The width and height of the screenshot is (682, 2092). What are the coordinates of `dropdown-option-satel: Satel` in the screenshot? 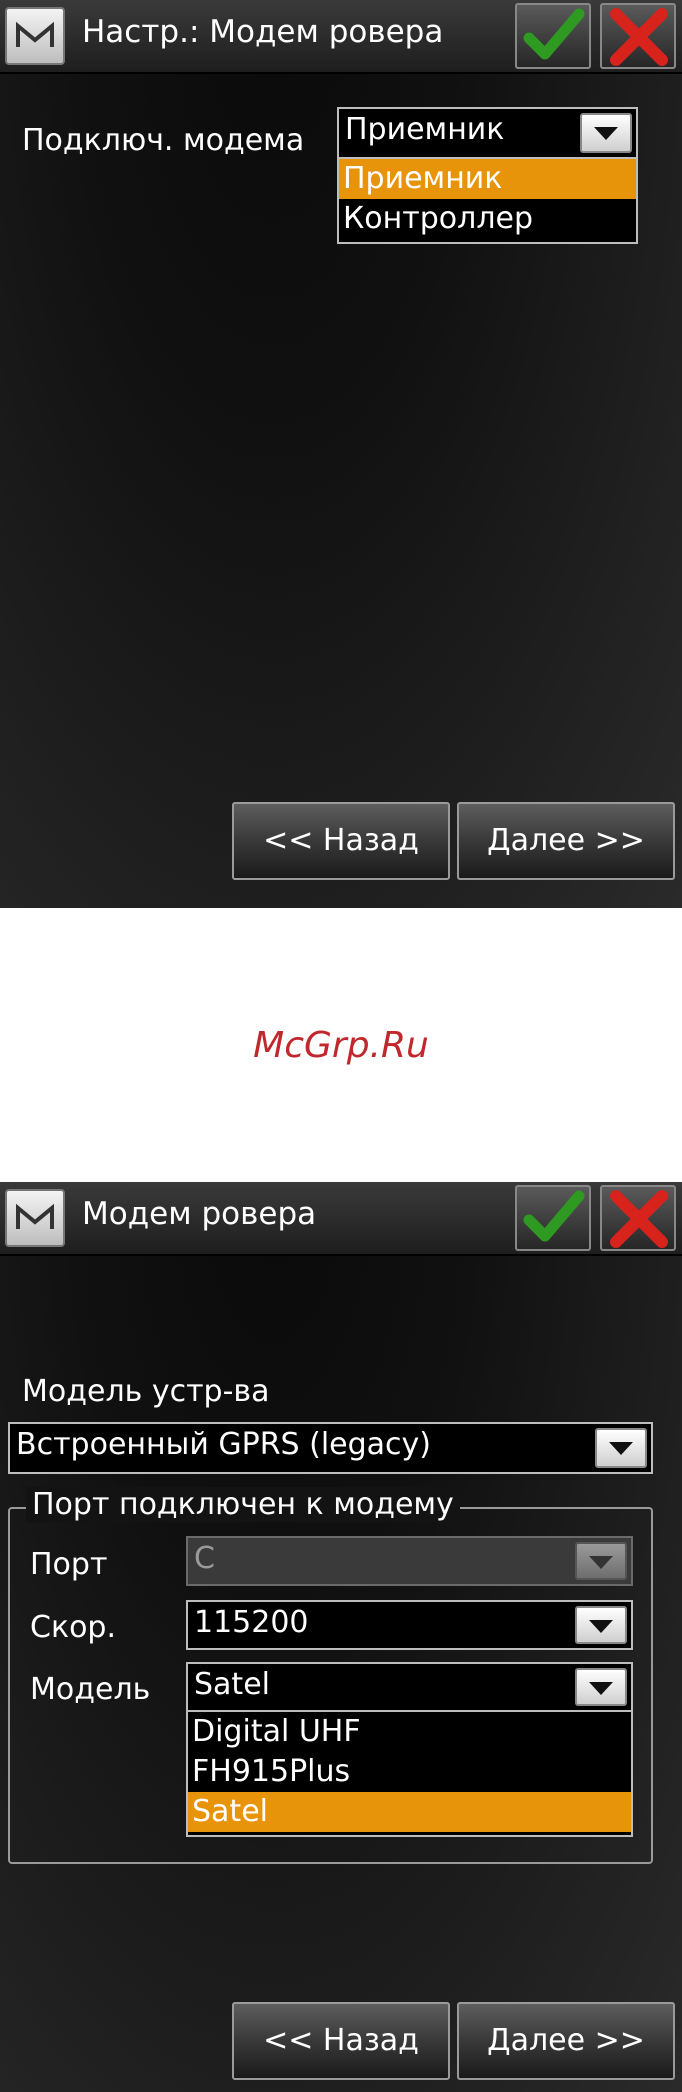 It's located at (409, 1812).